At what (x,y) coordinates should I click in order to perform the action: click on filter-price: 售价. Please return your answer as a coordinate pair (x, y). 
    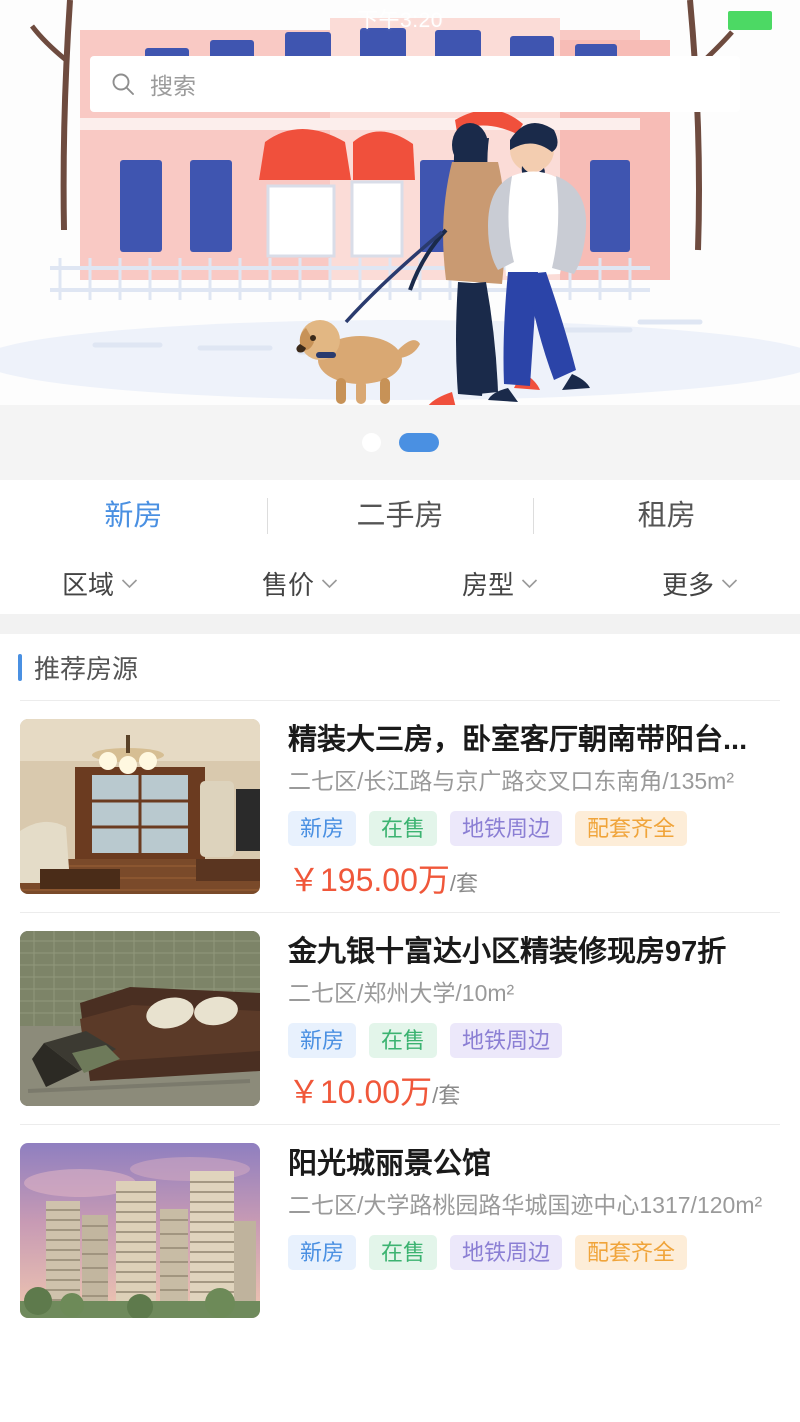
    Looking at the image, I should click on (300, 583).